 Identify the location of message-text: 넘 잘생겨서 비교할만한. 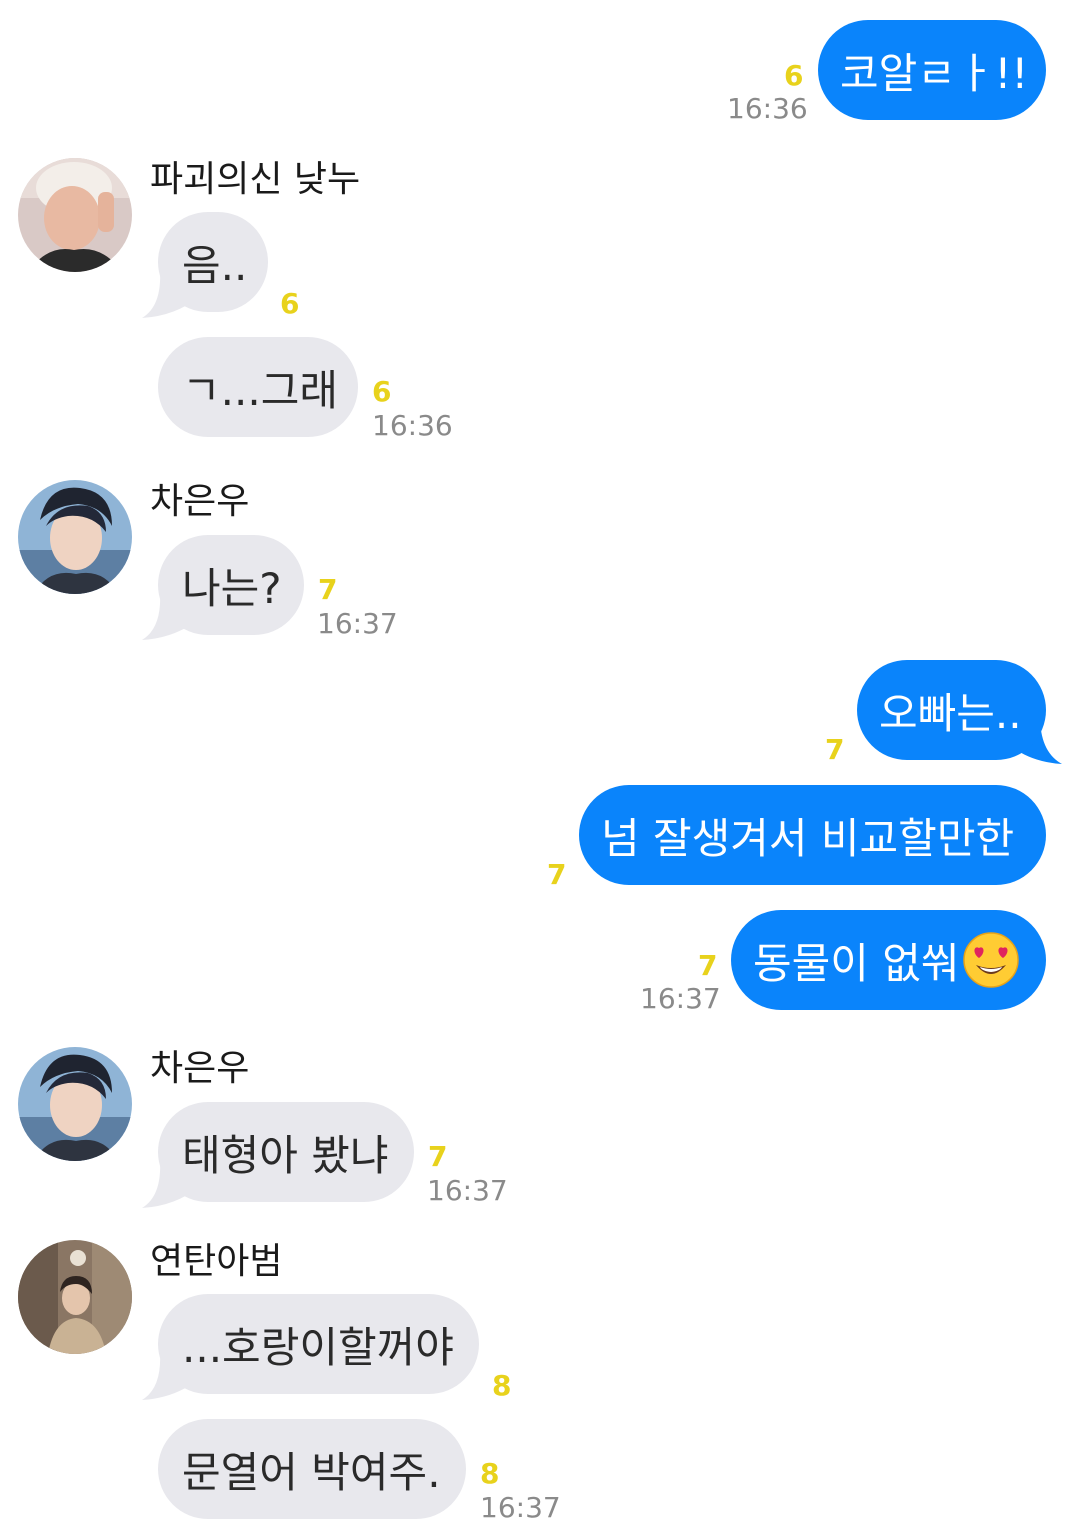
(808, 838).